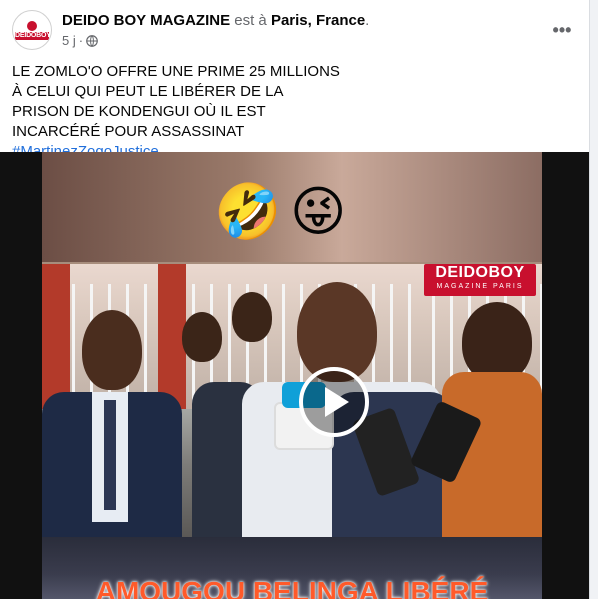 The width and height of the screenshot is (598, 599). Describe the element at coordinates (318, 212) in the screenshot. I see `winking-tongue-emoji: 😜` at that location.